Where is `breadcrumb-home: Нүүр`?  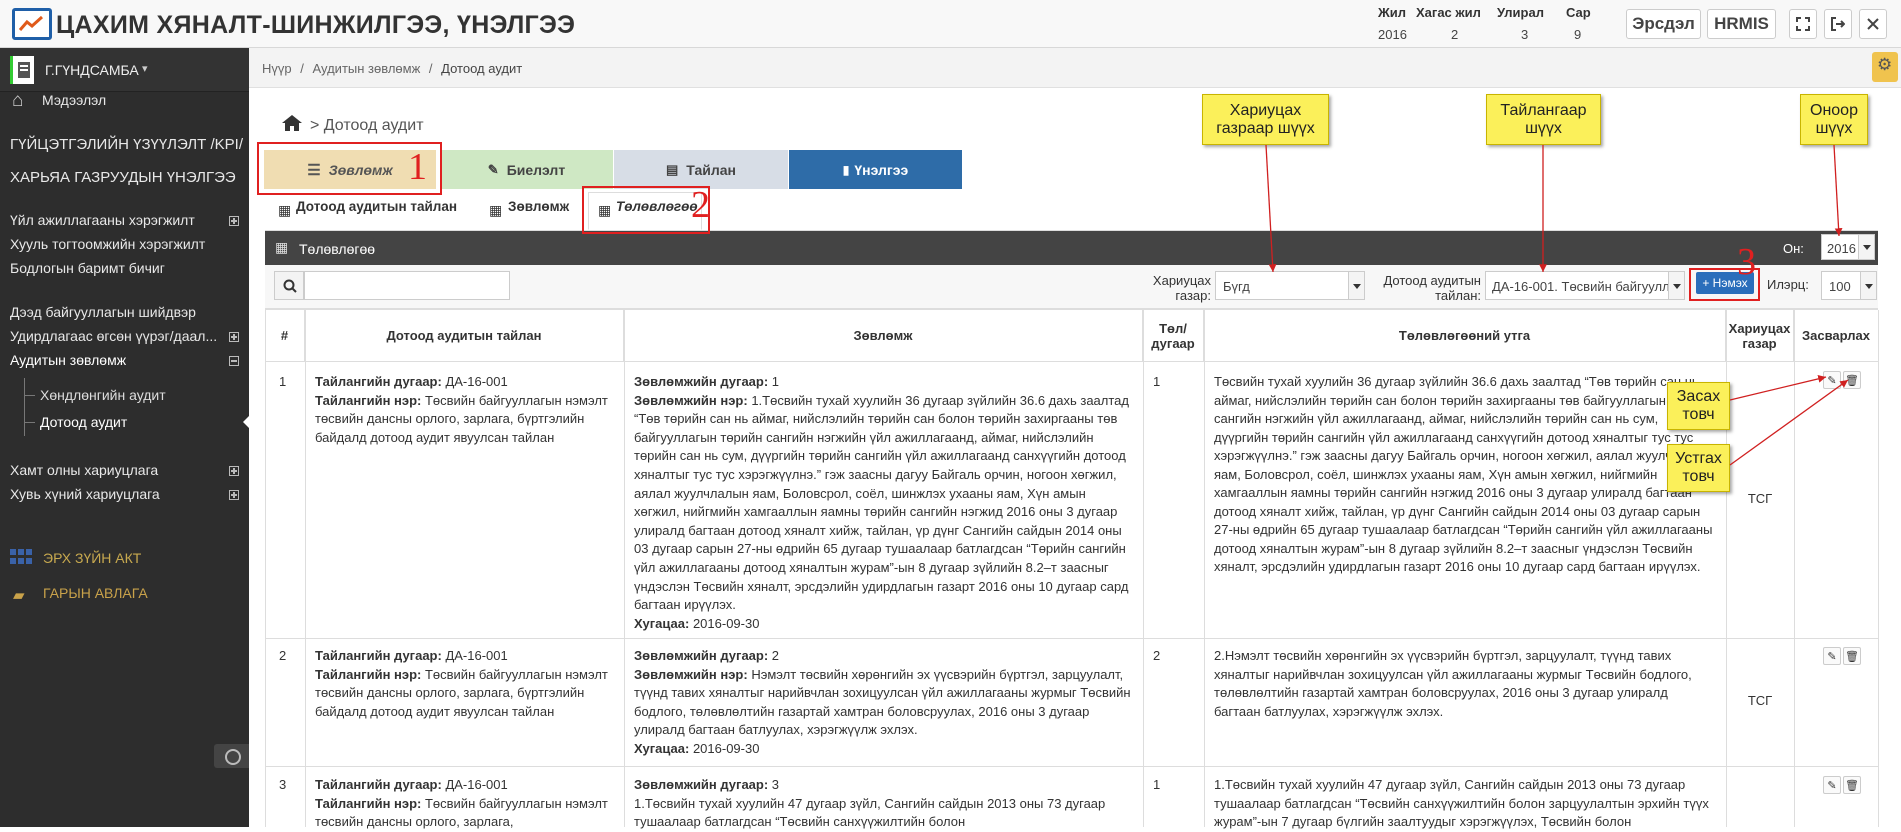
breadcrumb-home: Нүүр is located at coordinates (277, 68).